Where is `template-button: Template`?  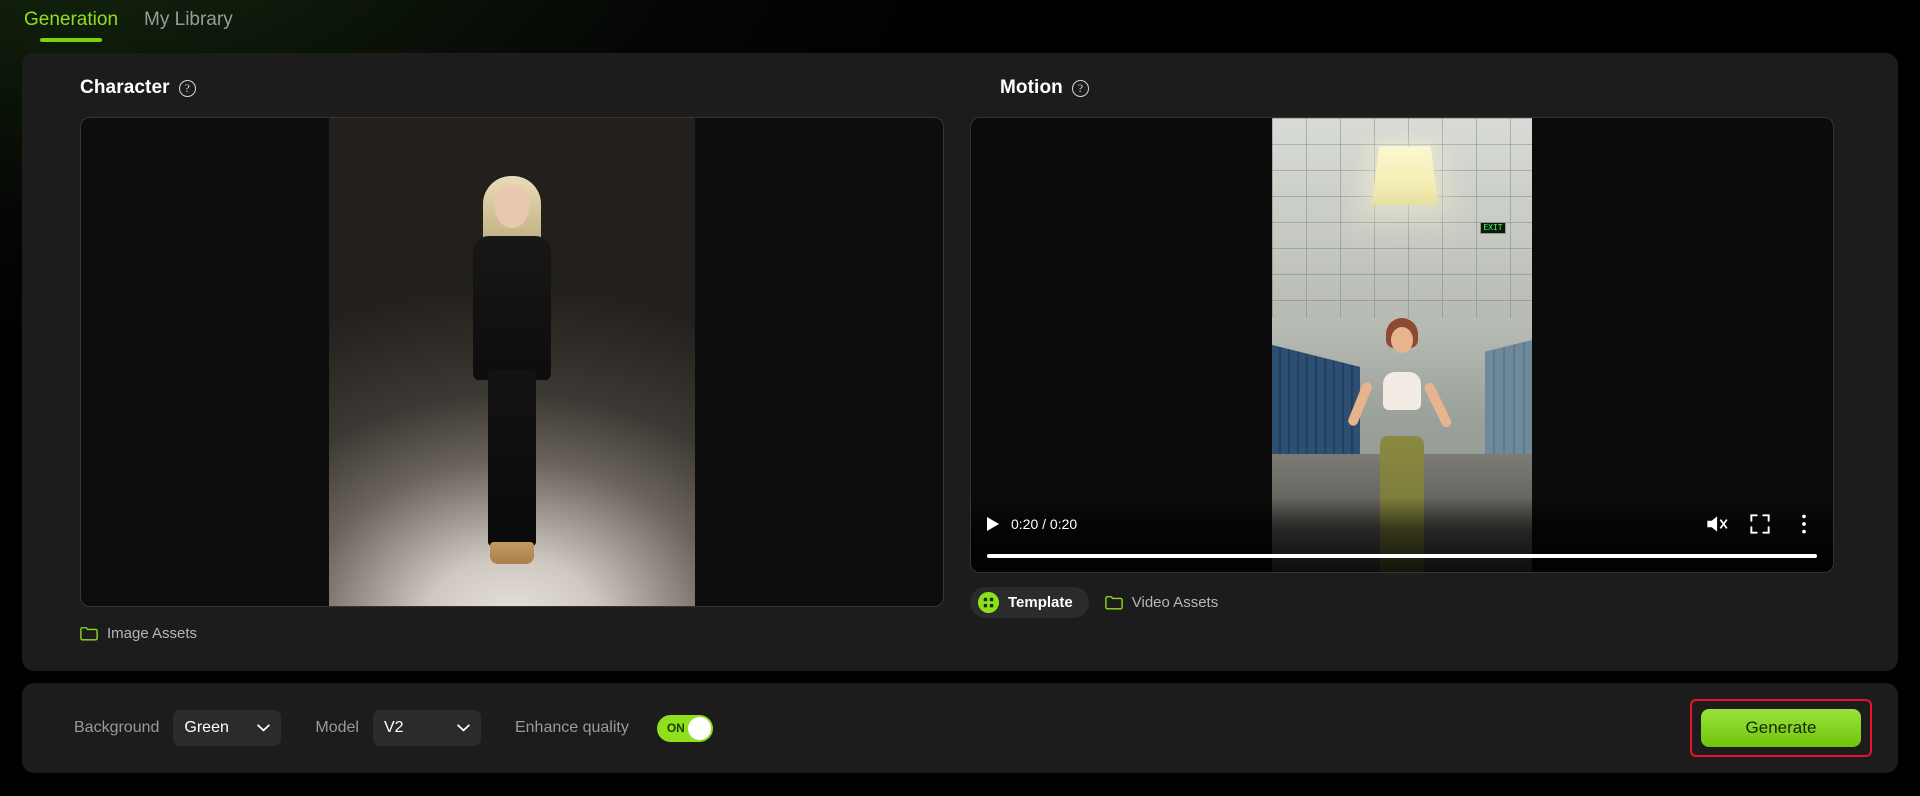 template-button: Template is located at coordinates (1029, 602).